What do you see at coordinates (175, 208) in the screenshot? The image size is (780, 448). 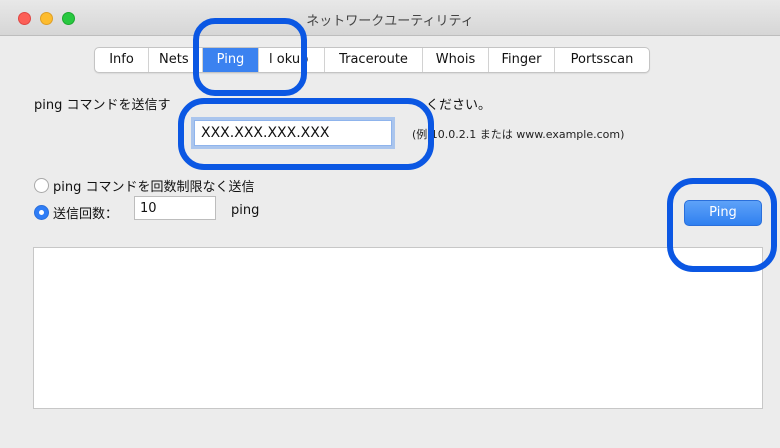 I see `ping-count-input` at bounding box center [175, 208].